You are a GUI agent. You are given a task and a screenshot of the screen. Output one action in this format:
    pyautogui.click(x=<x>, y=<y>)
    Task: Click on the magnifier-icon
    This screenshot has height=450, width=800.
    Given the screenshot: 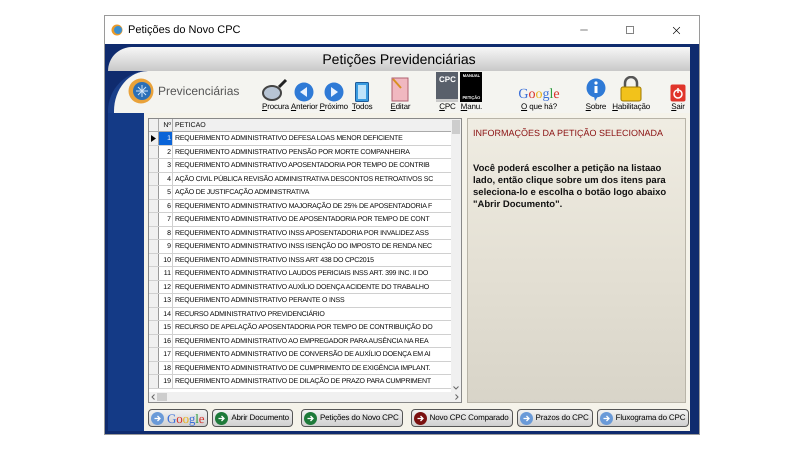 What is the action you would take?
    pyautogui.click(x=275, y=90)
    